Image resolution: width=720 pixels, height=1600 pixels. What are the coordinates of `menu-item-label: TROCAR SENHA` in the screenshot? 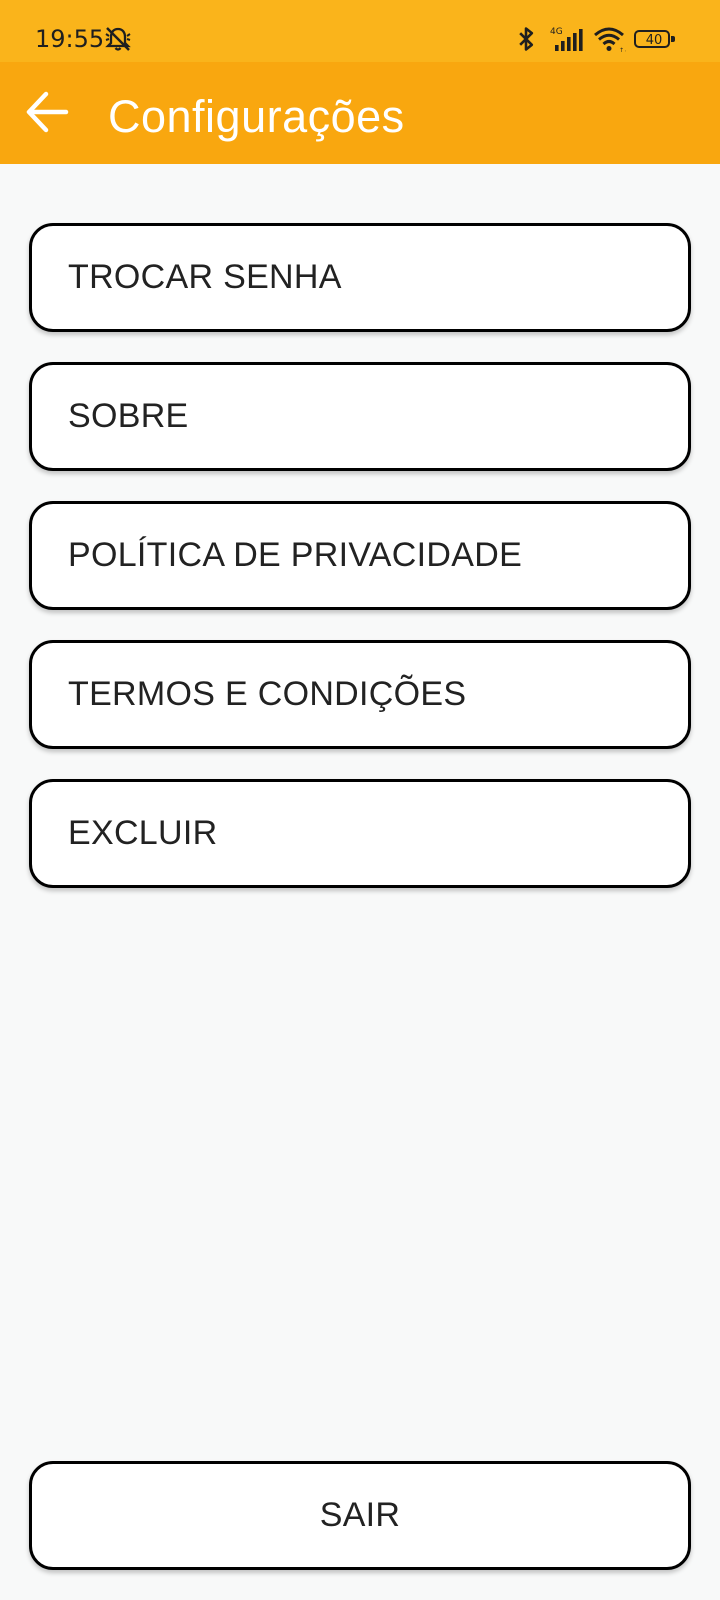 It's located at (205, 277).